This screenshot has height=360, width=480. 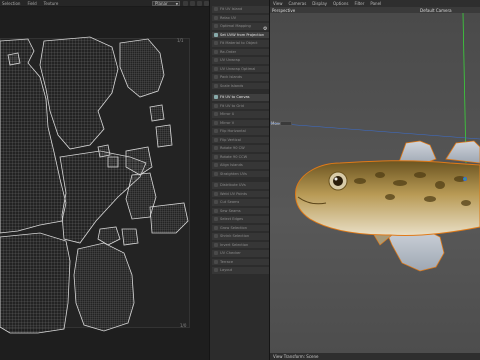 What do you see at coordinates (278, 3) in the screenshot?
I see `vp-menu-view: View` at bounding box center [278, 3].